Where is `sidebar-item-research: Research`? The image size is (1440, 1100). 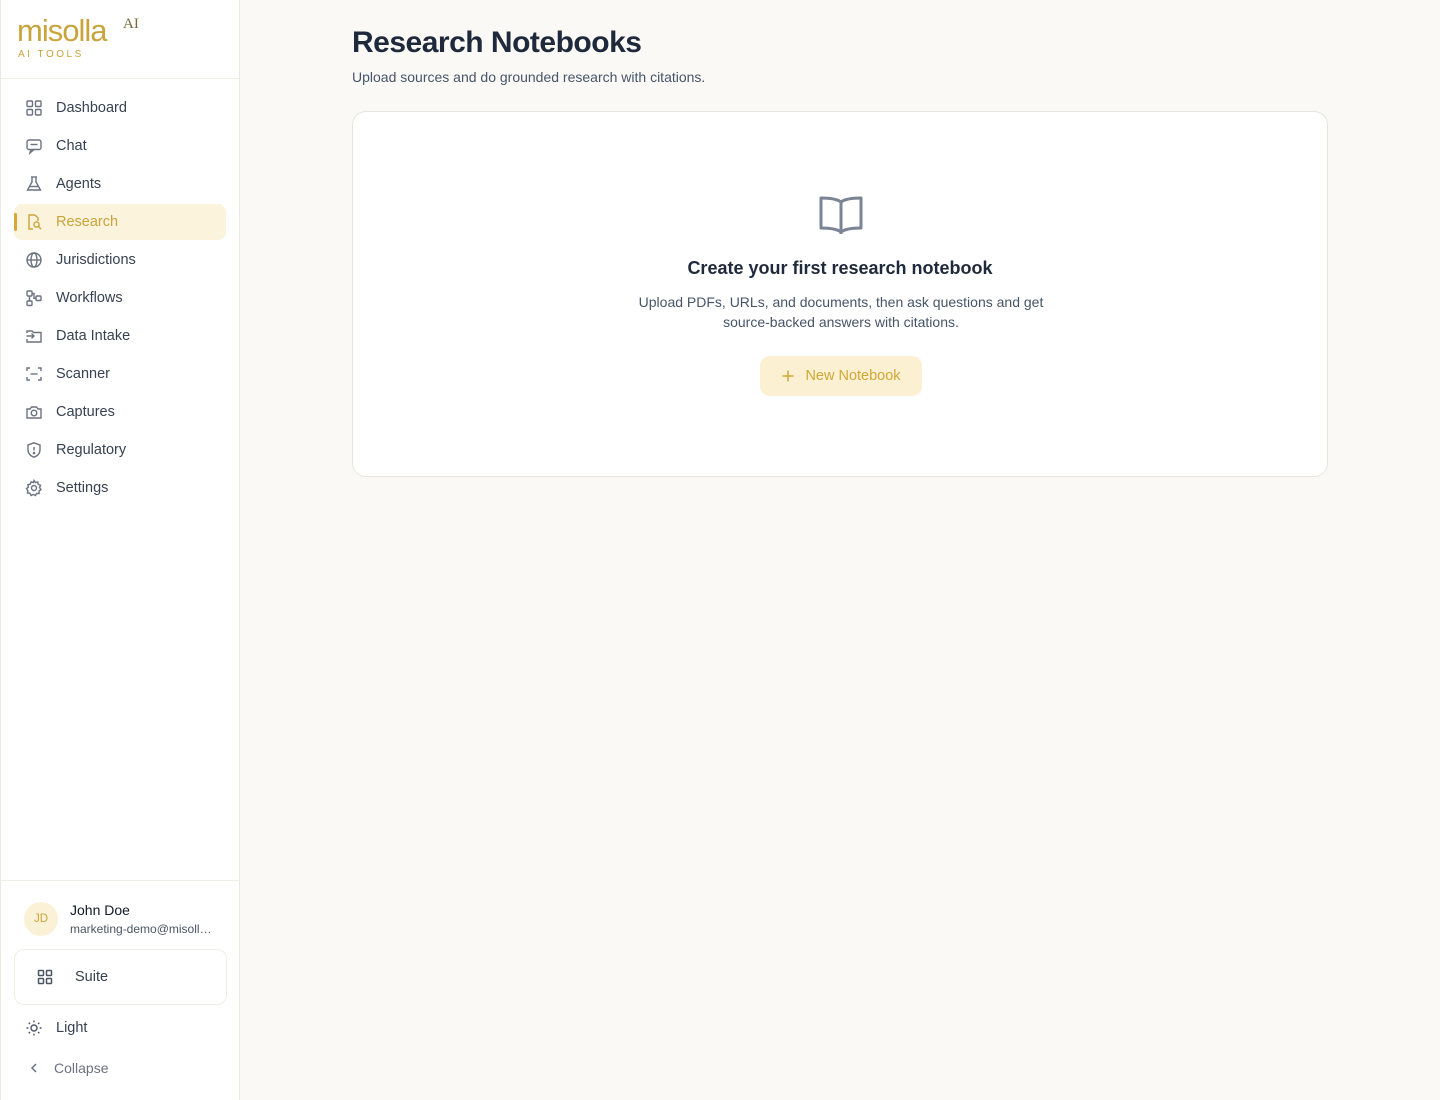 sidebar-item-research: Research is located at coordinates (120, 222).